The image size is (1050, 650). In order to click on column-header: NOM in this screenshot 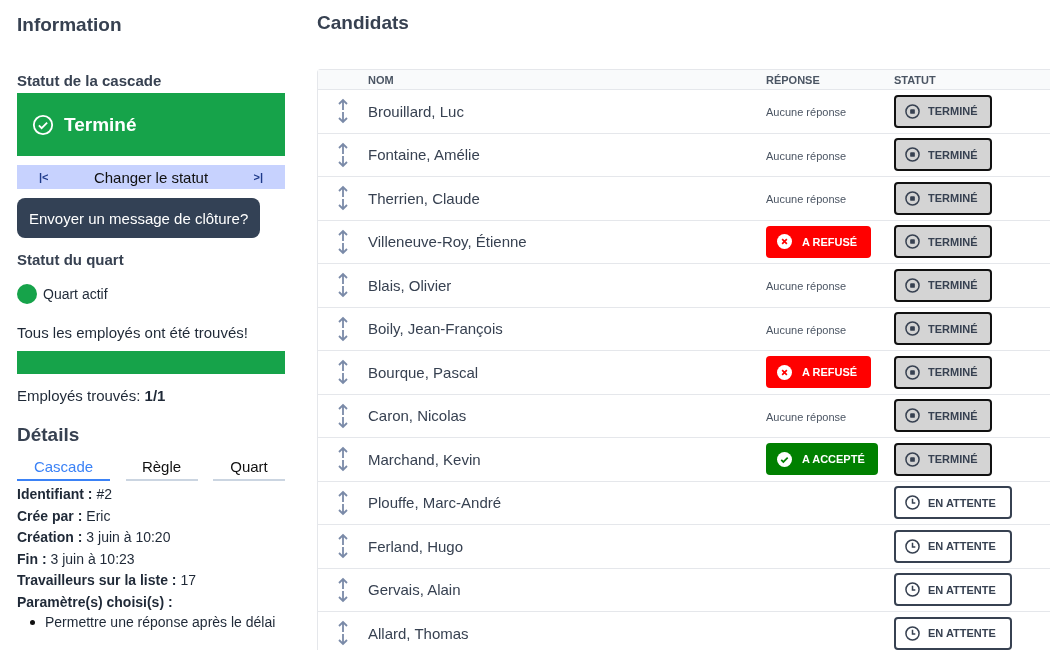, I will do `click(381, 79)`.